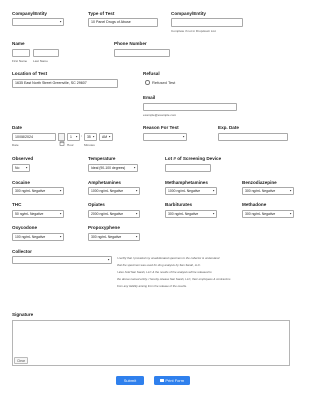 The image size is (320, 395). Describe the element at coordinates (29, 213) in the screenshot. I see `thc-value: 50 ng/mL Negative` at that location.